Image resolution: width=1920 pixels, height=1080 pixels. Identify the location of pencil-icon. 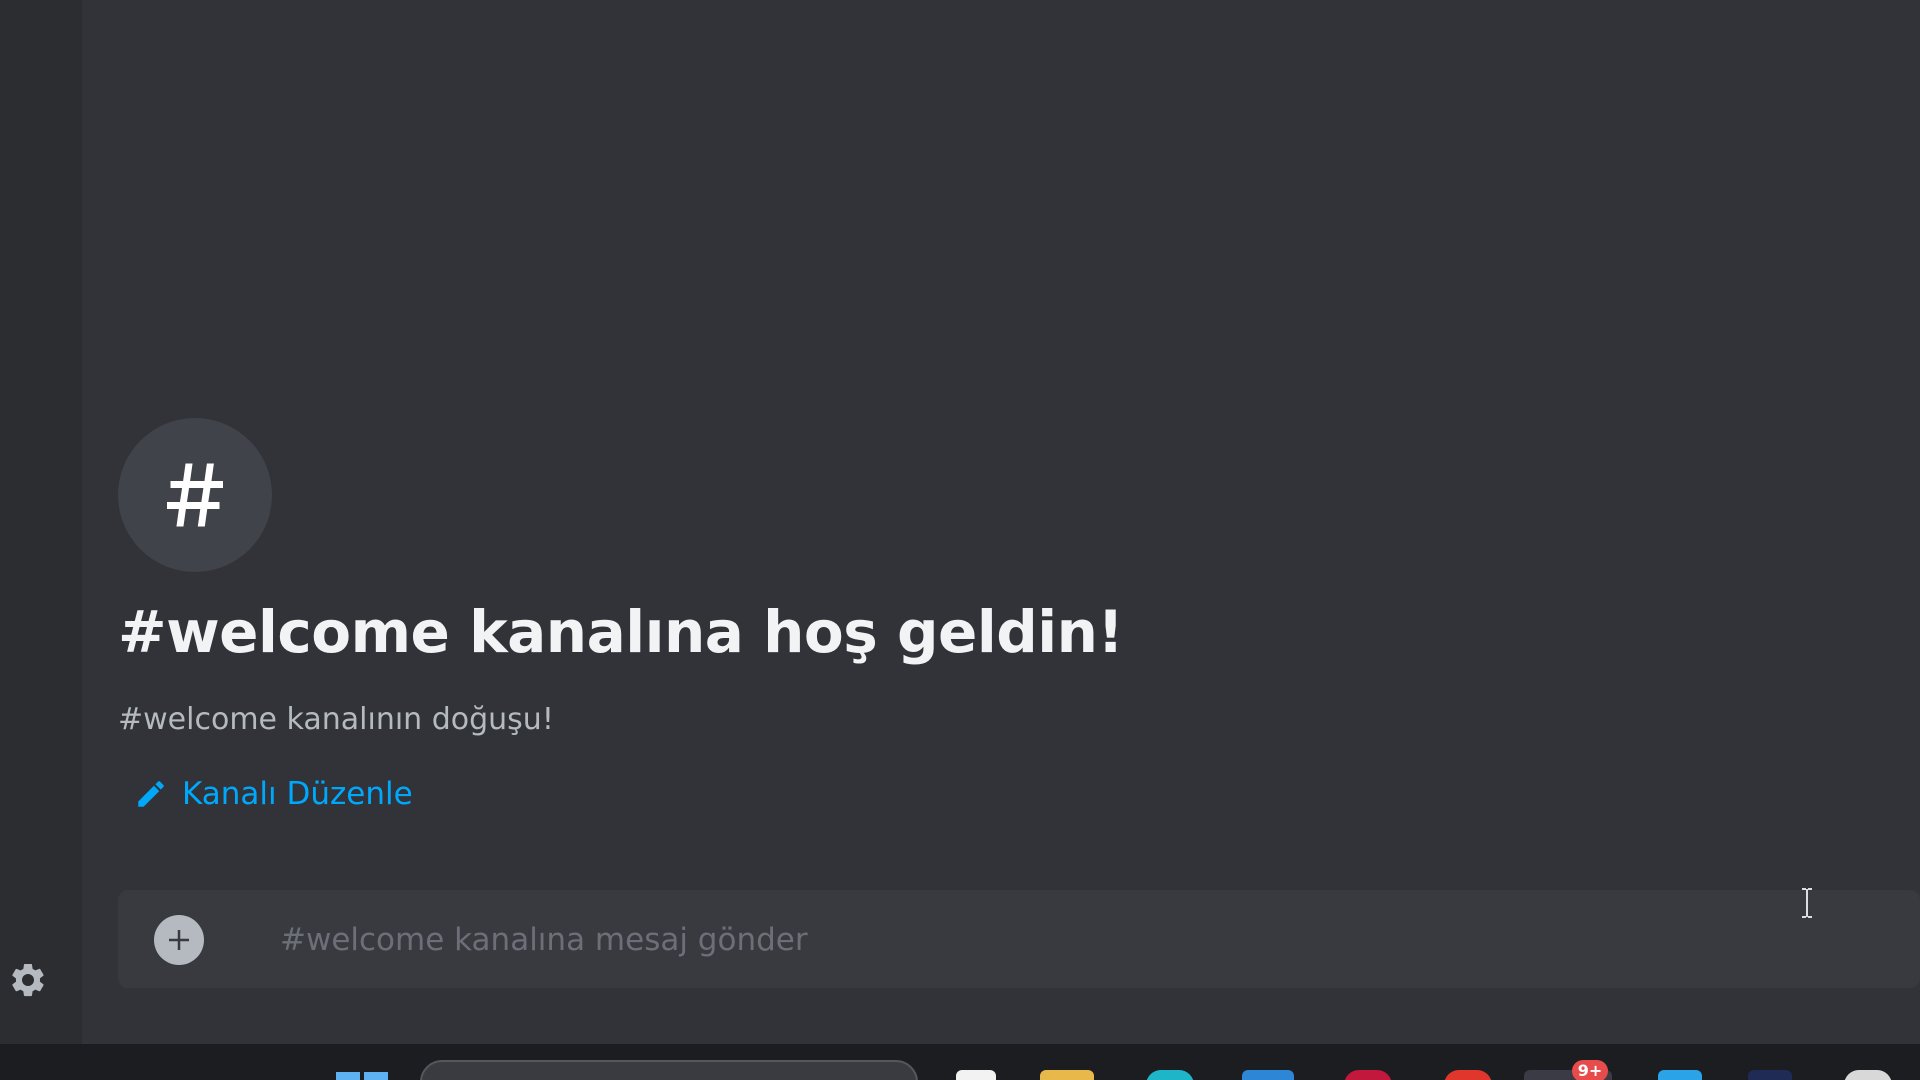
(151, 794).